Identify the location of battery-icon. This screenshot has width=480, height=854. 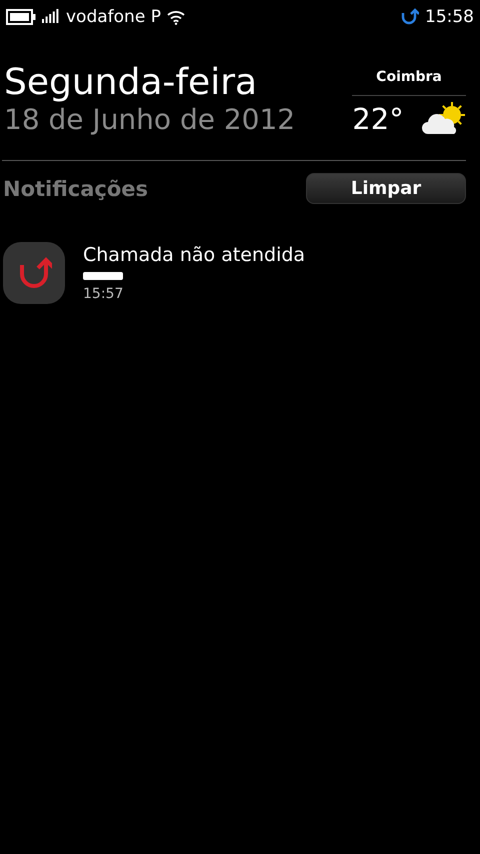
(21, 17).